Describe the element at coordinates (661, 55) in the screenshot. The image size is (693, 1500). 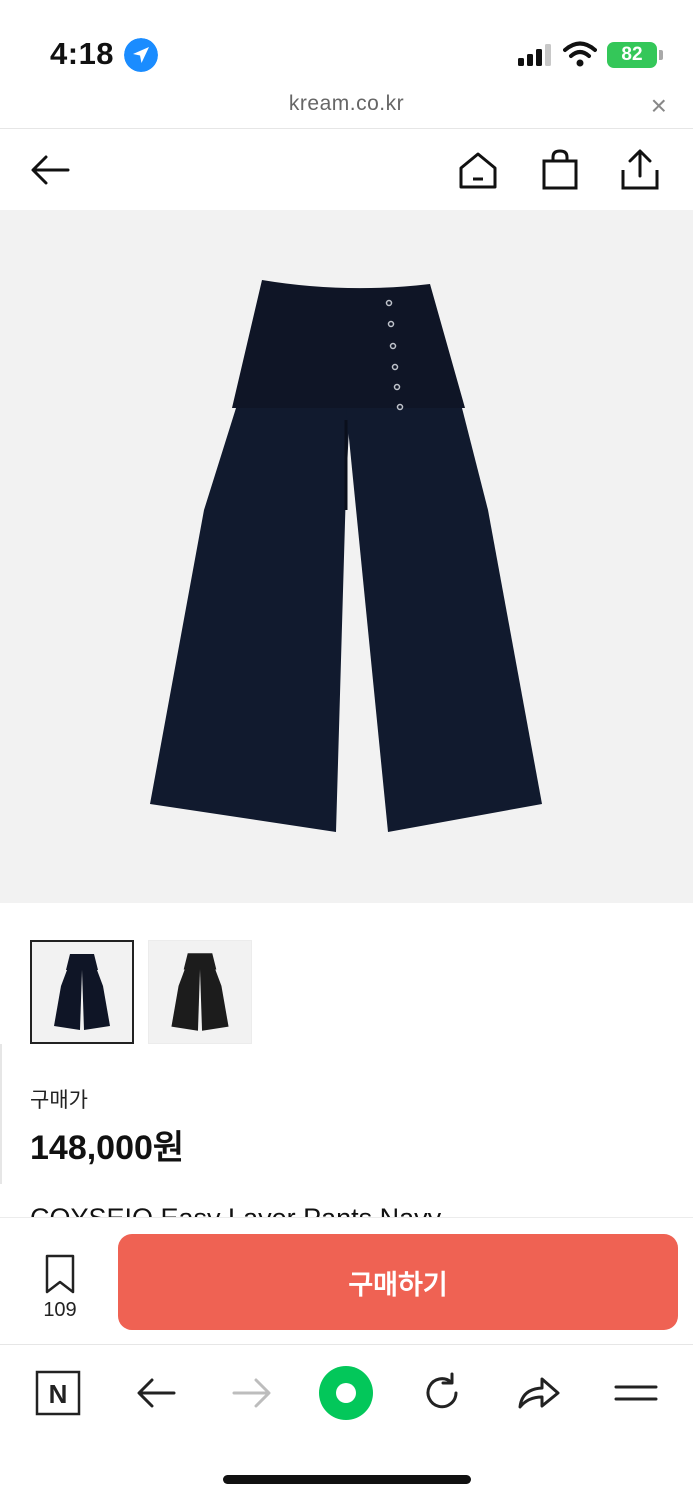
I see `battery-nub` at that location.